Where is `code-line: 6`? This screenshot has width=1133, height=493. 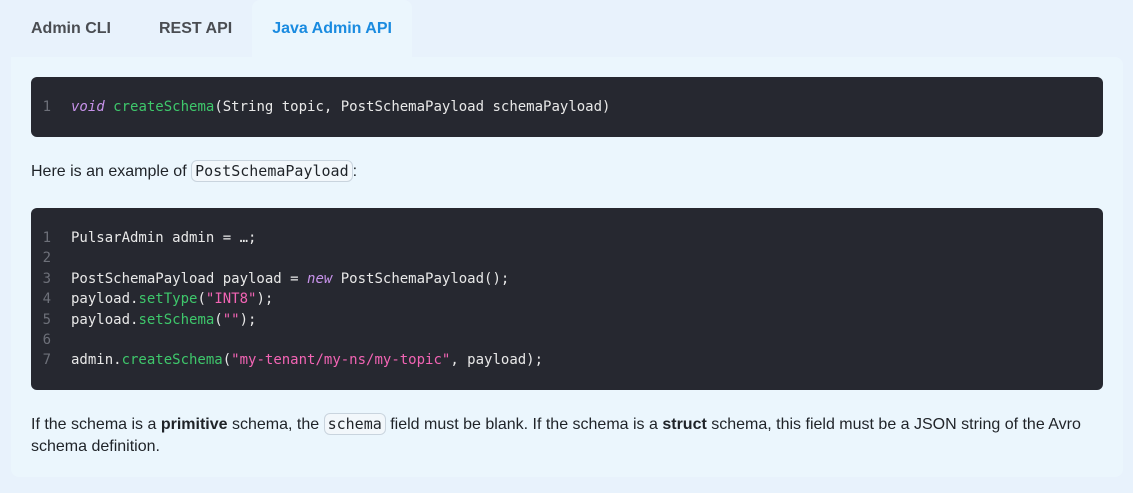 code-line: 6 is located at coordinates (567, 340).